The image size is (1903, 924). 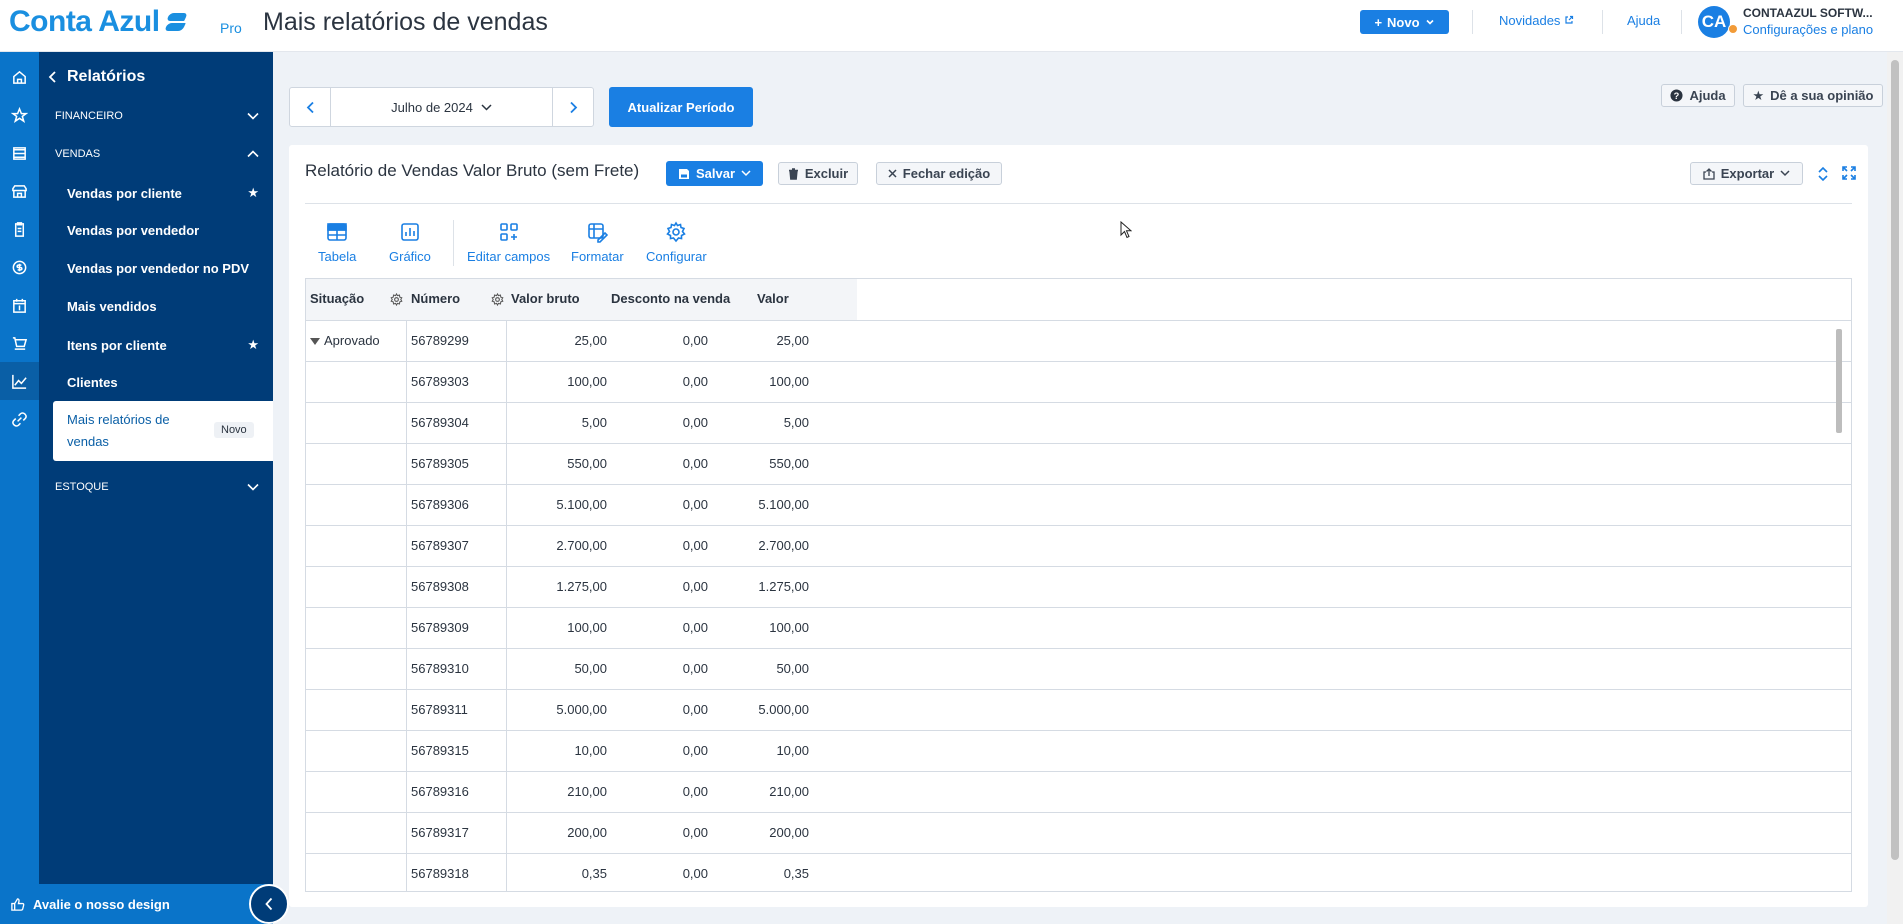 I want to click on table-row: Aprovado 56789299 25,00 0,00 25,00, so click(x=1078, y=341).